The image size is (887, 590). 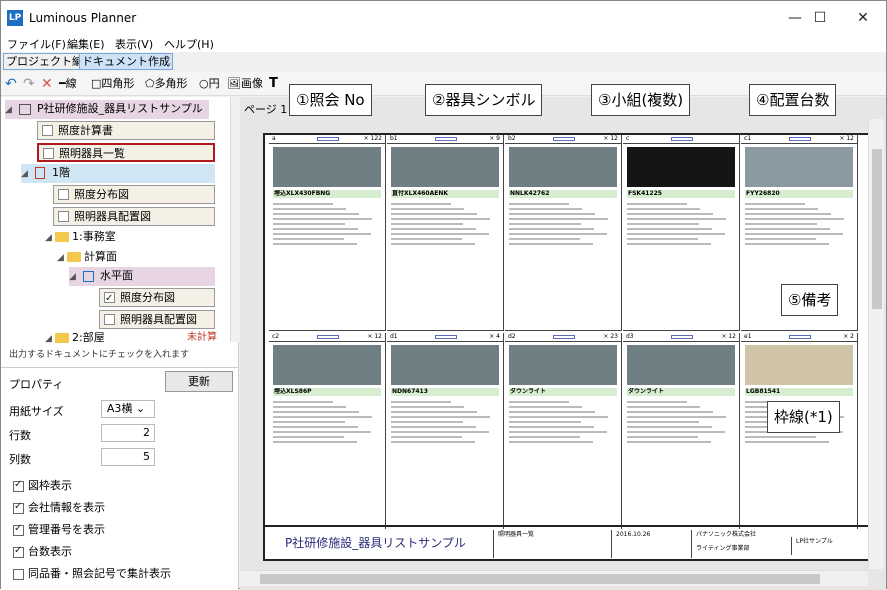 What do you see at coordinates (166, 84) in the screenshot?
I see `polygon-tool: ⬠多角形` at bounding box center [166, 84].